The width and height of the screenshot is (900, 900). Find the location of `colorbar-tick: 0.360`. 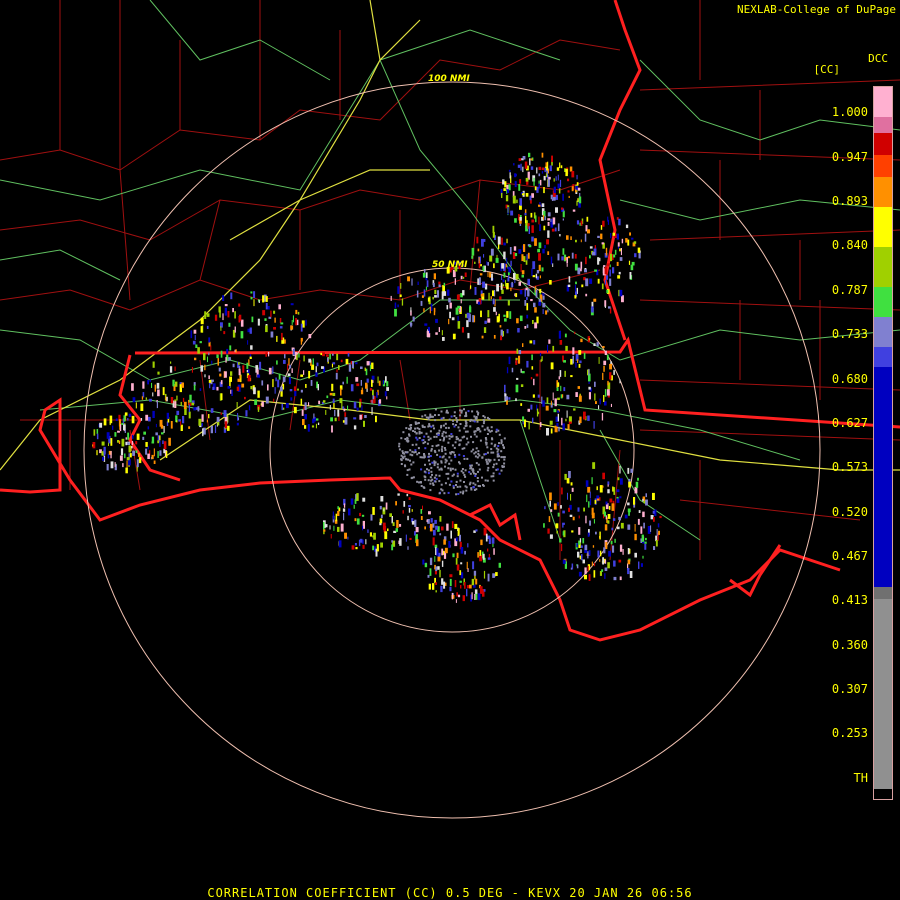

colorbar-tick: 0.360 is located at coordinates (849, 645).